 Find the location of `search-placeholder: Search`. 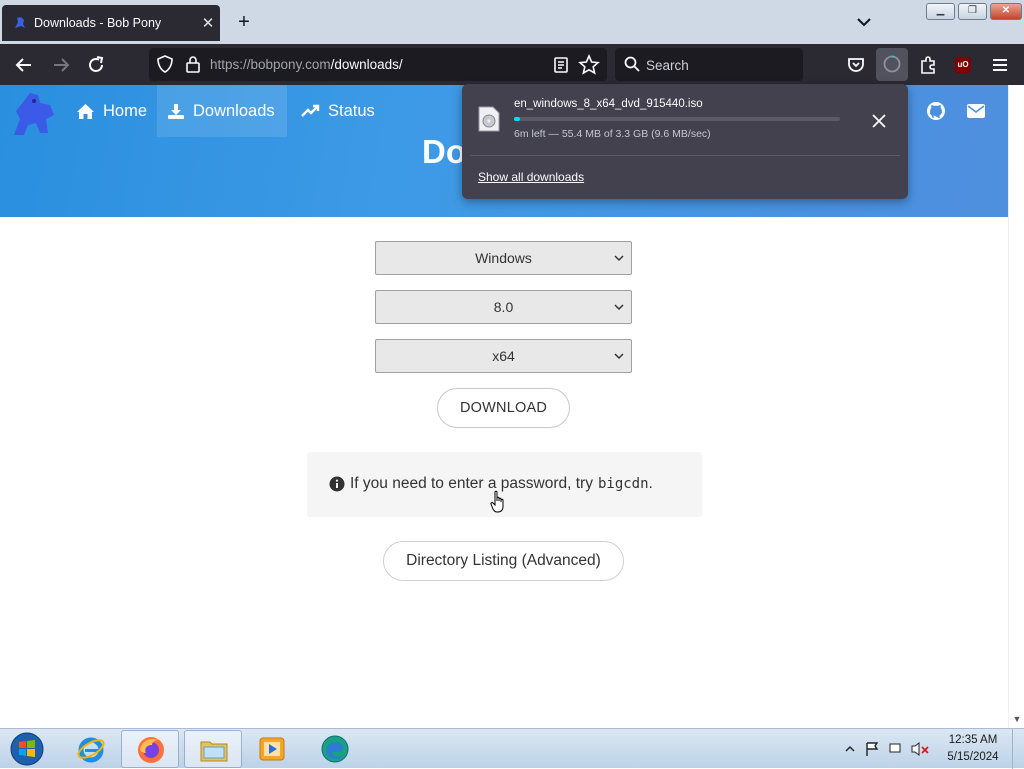

search-placeholder: Search is located at coordinates (667, 65).